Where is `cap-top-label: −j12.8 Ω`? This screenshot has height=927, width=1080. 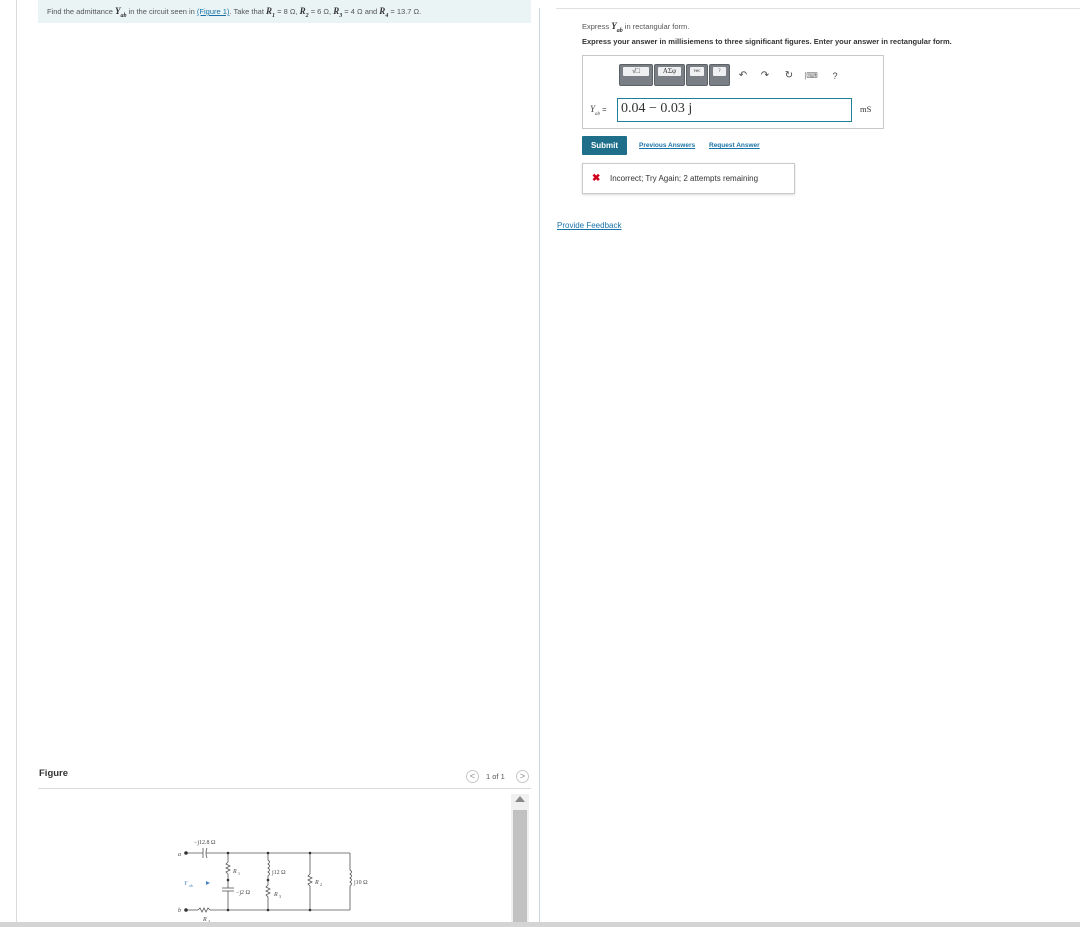 cap-top-label: −j12.8 Ω is located at coordinates (205, 843).